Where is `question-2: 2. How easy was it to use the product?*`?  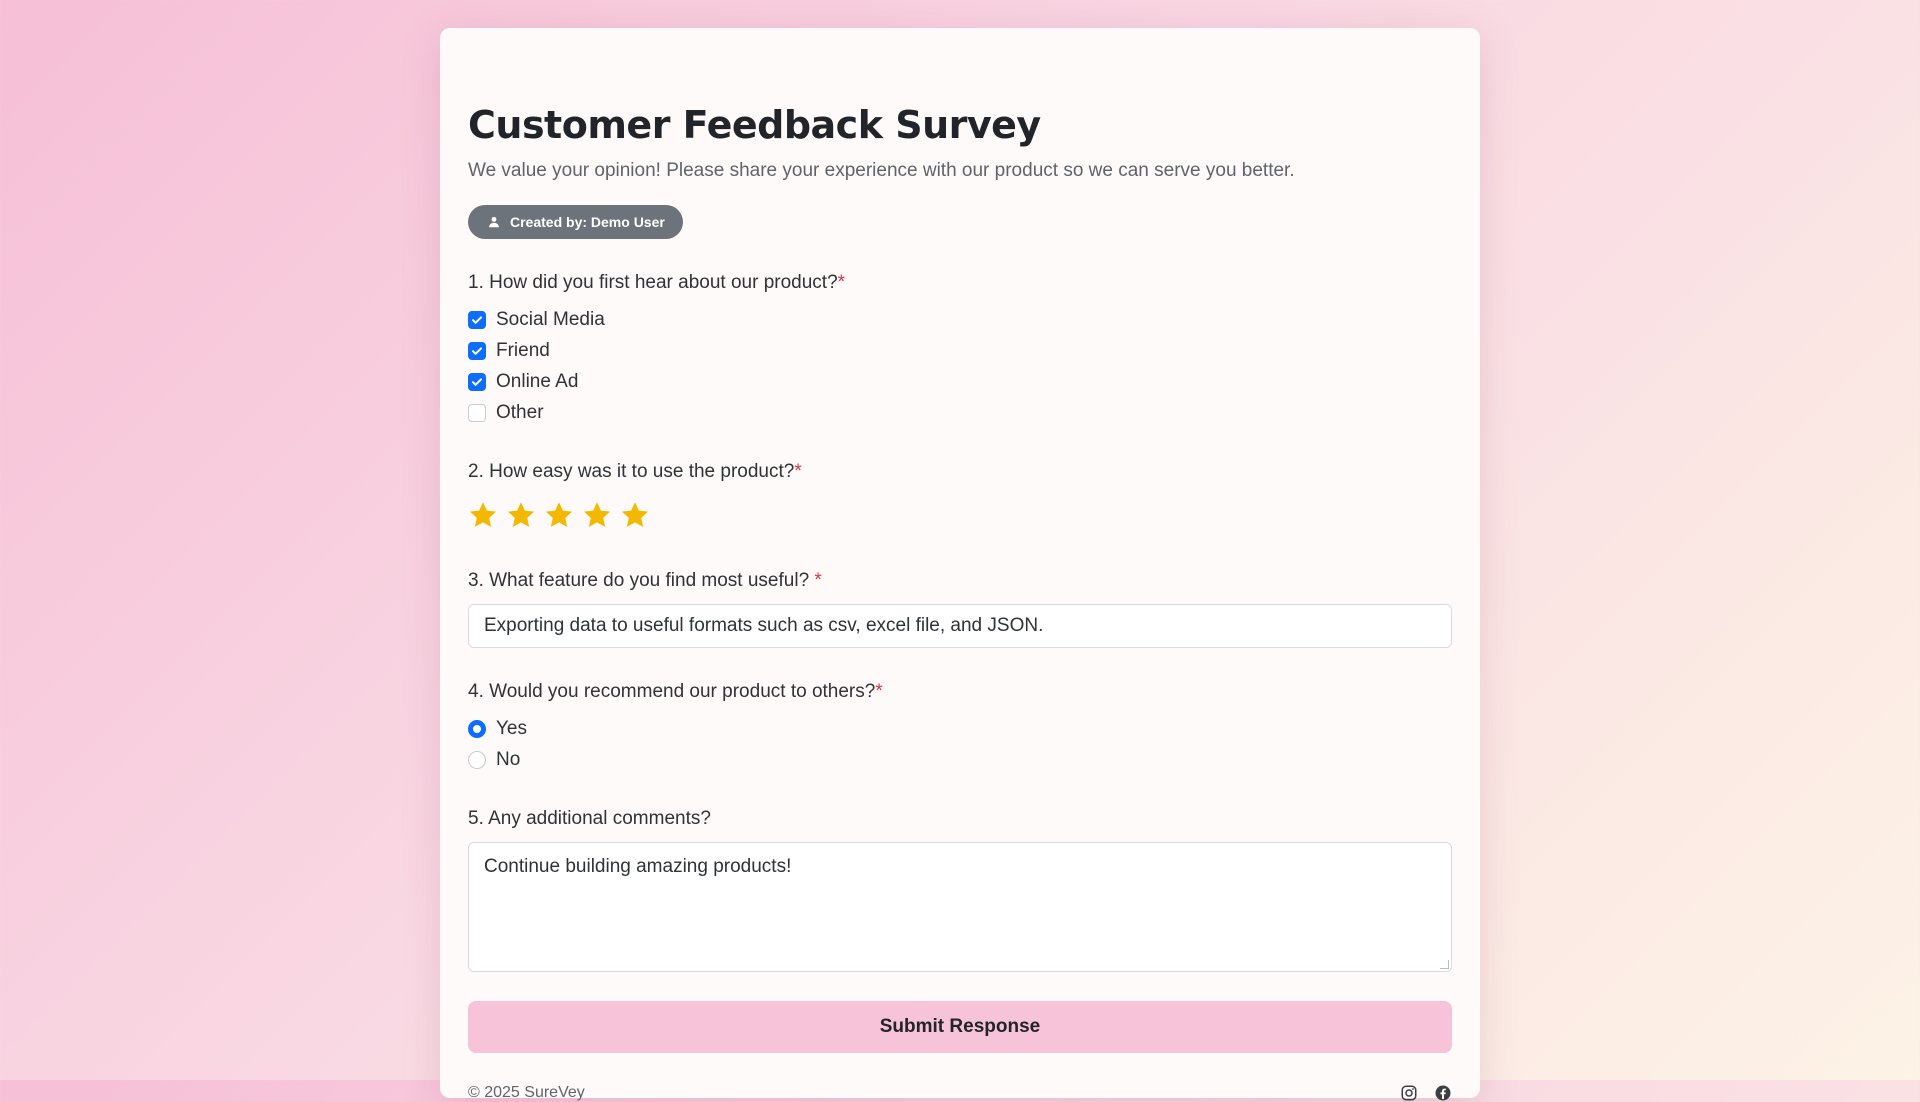 question-2: 2. How easy was it to use the product?* is located at coordinates (635, 472).